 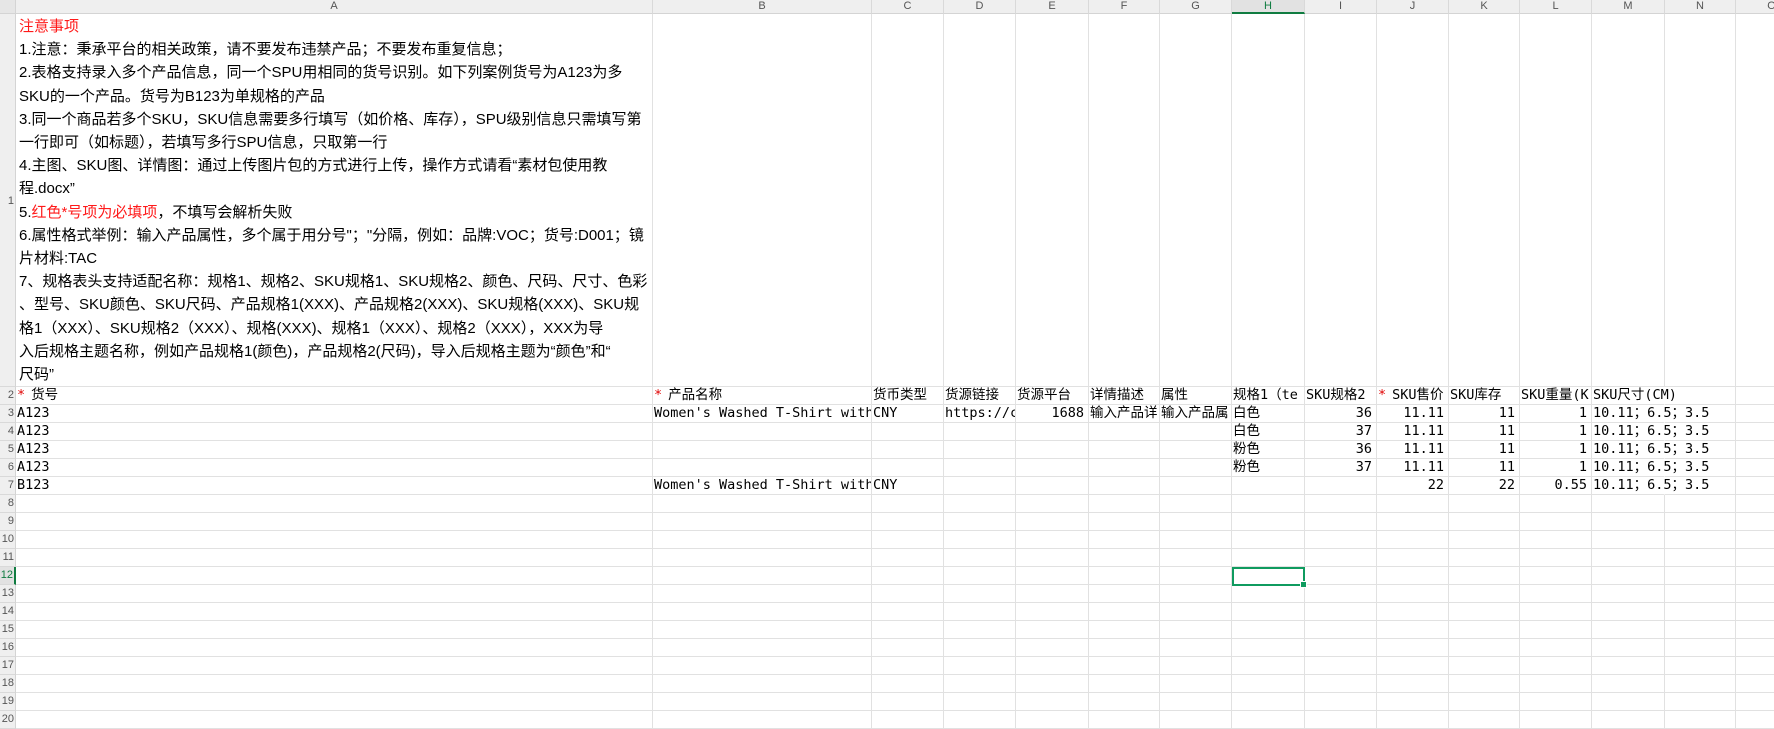 What do you see at coordinates (1196, 522) in the screenshot?
I see `cell-g9` at bounding box center [1196, 522].